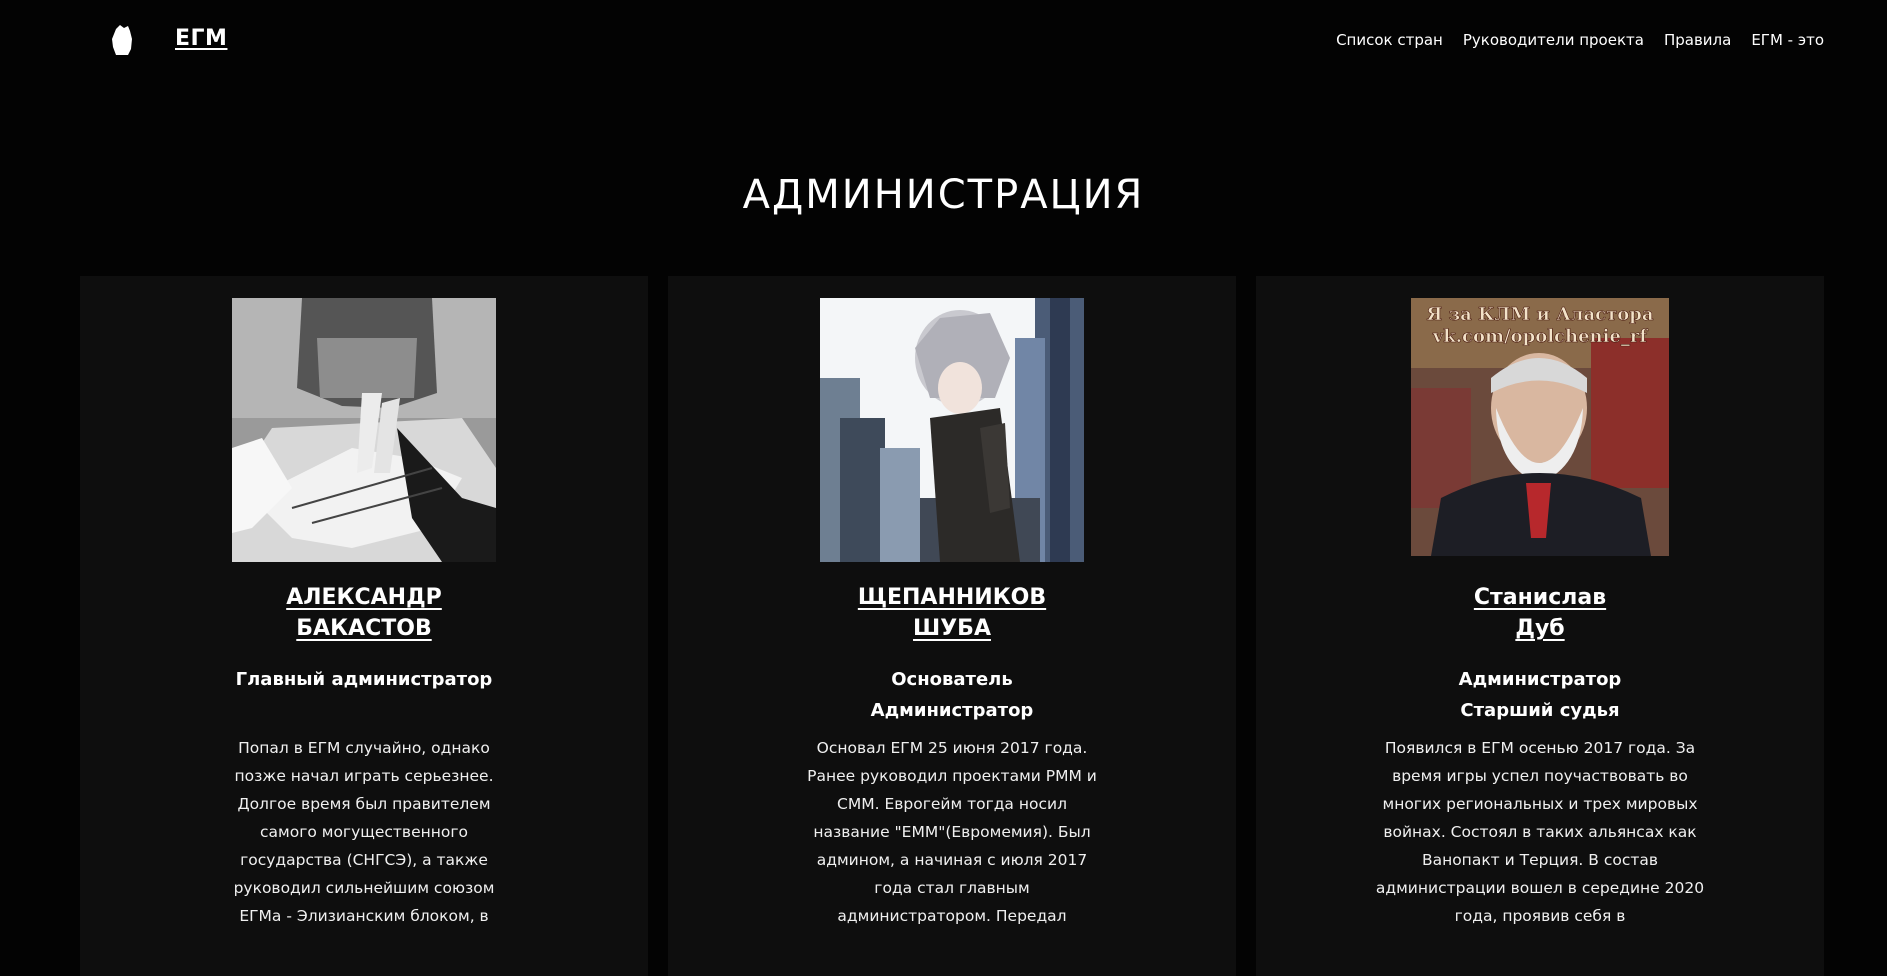  Describe the element at coordinates (364, 613) in the screenshot. I see `admin-name-link: АЛЕКСАНДР БАКАСТОВ` at that location.